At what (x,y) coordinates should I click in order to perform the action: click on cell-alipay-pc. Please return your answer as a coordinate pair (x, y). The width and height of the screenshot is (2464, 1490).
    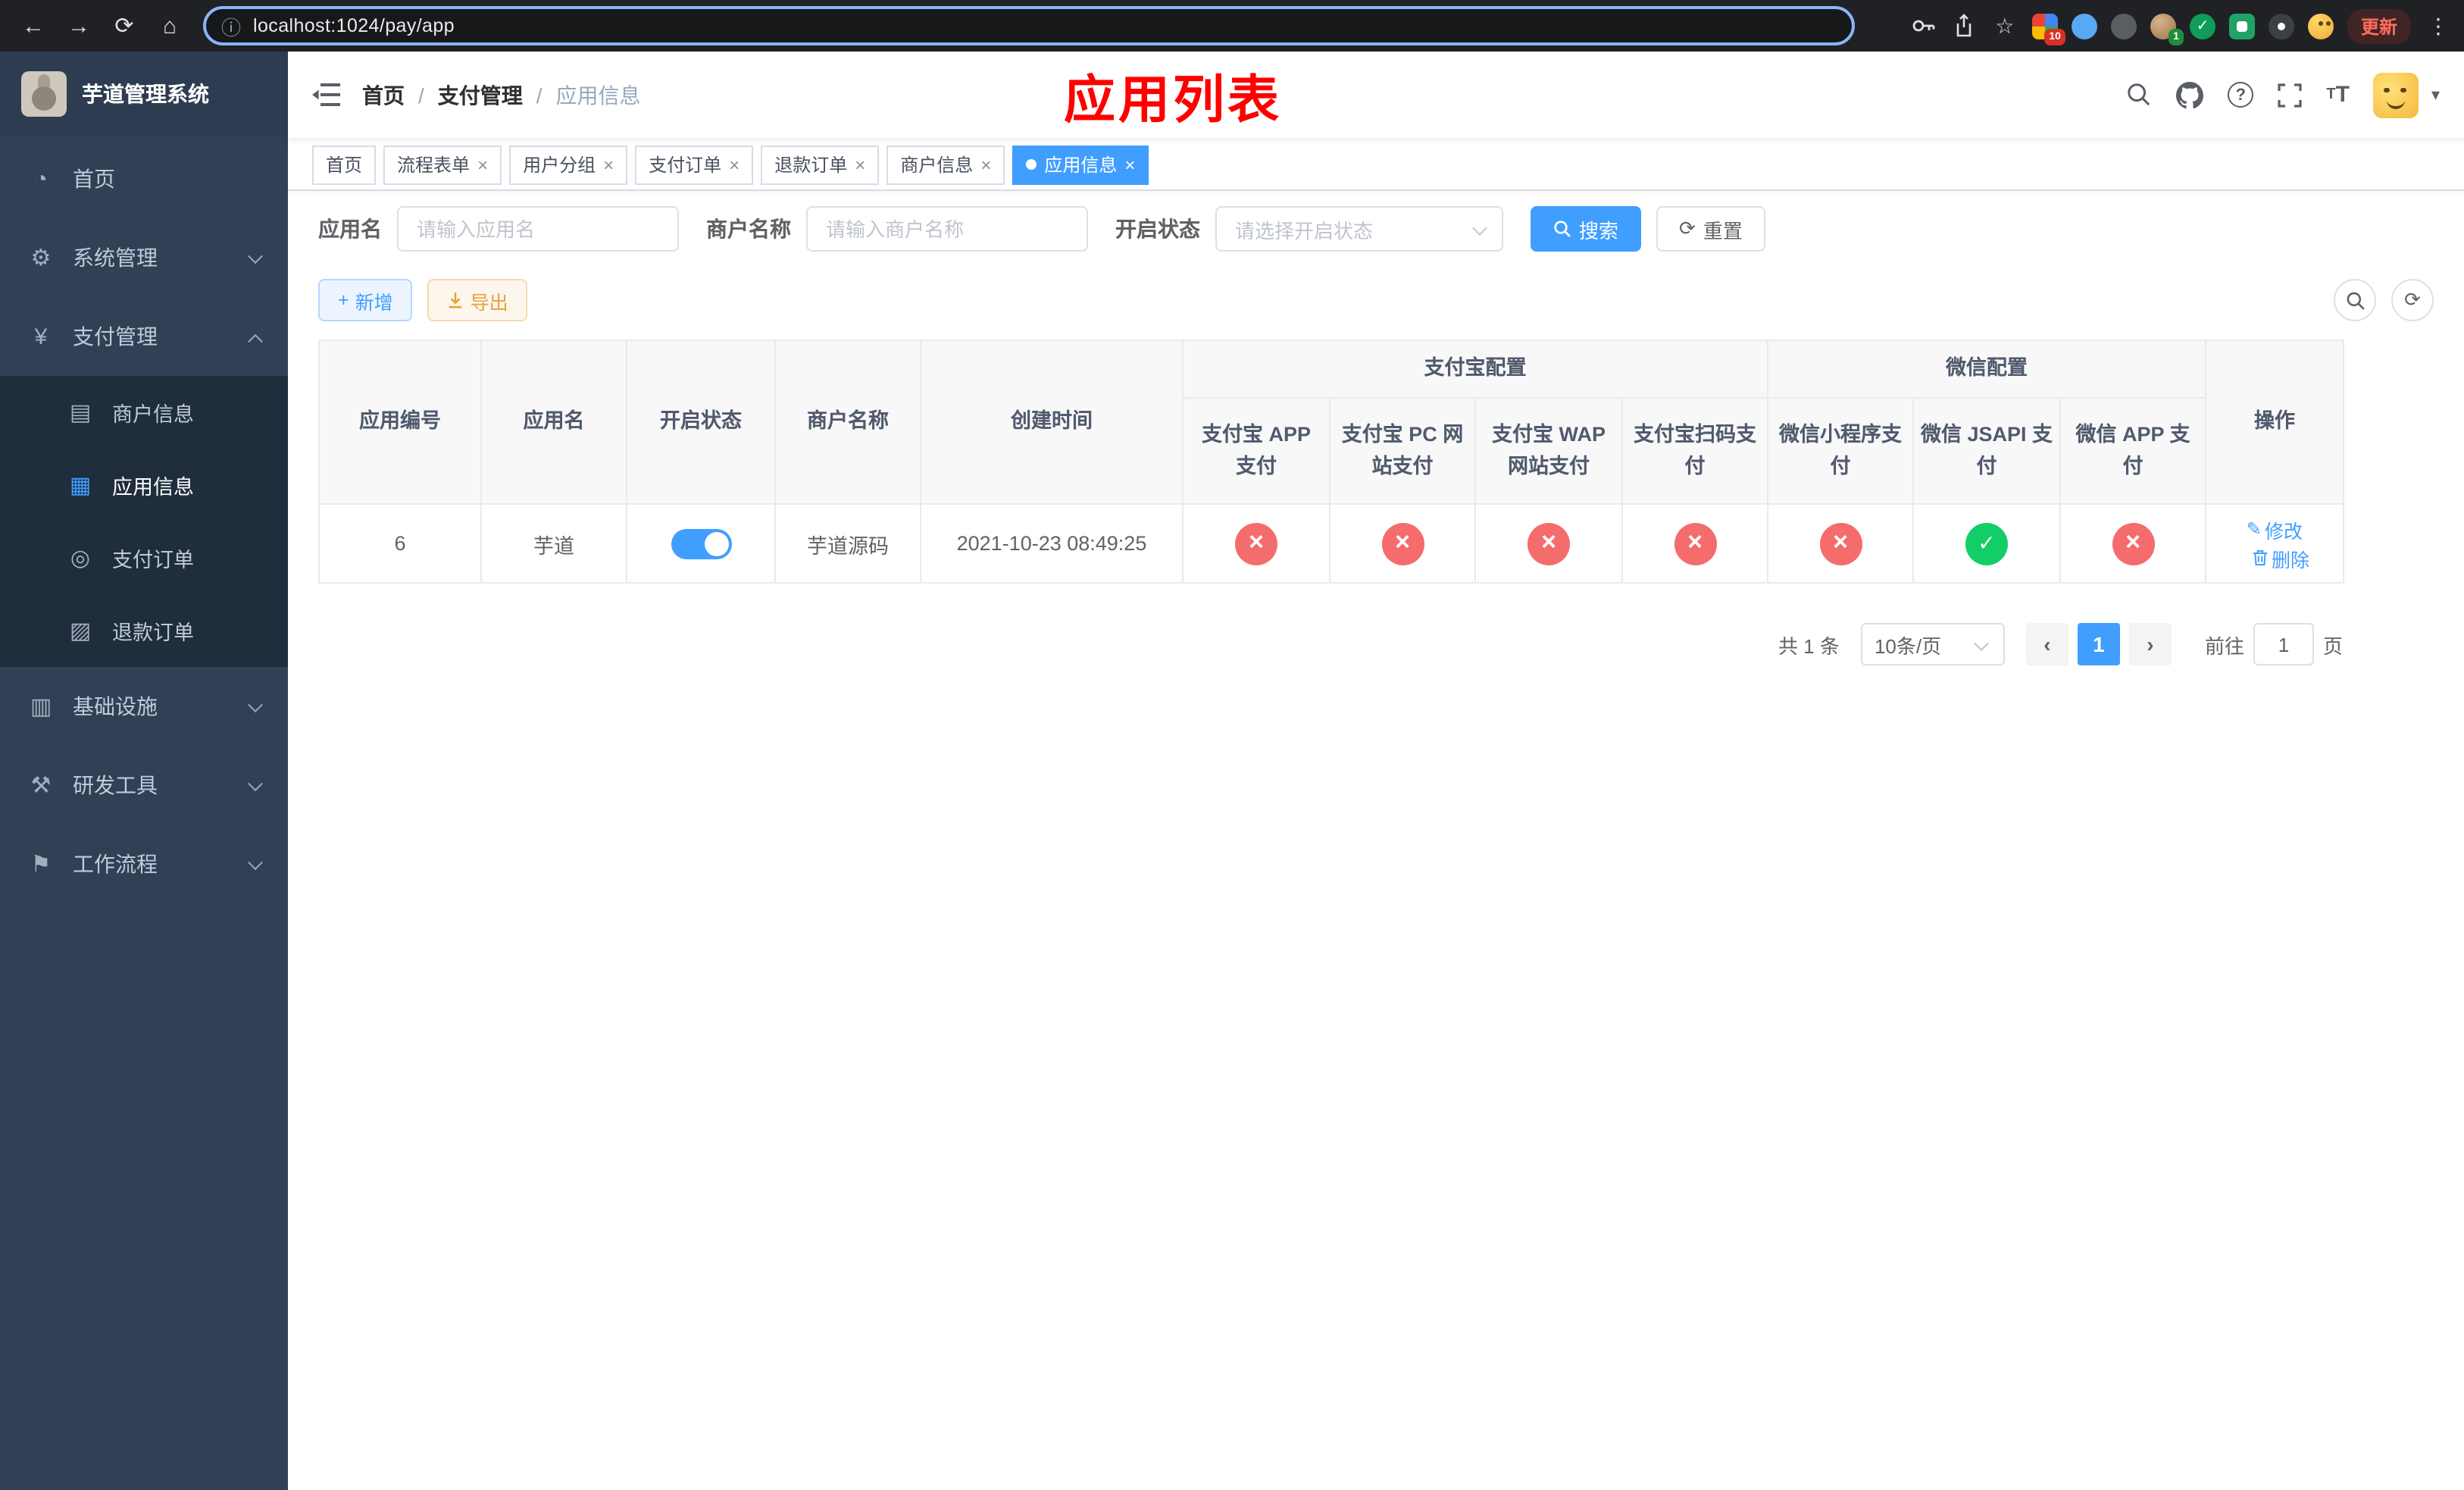
    Looking at the image, I should click on (1402, 543).